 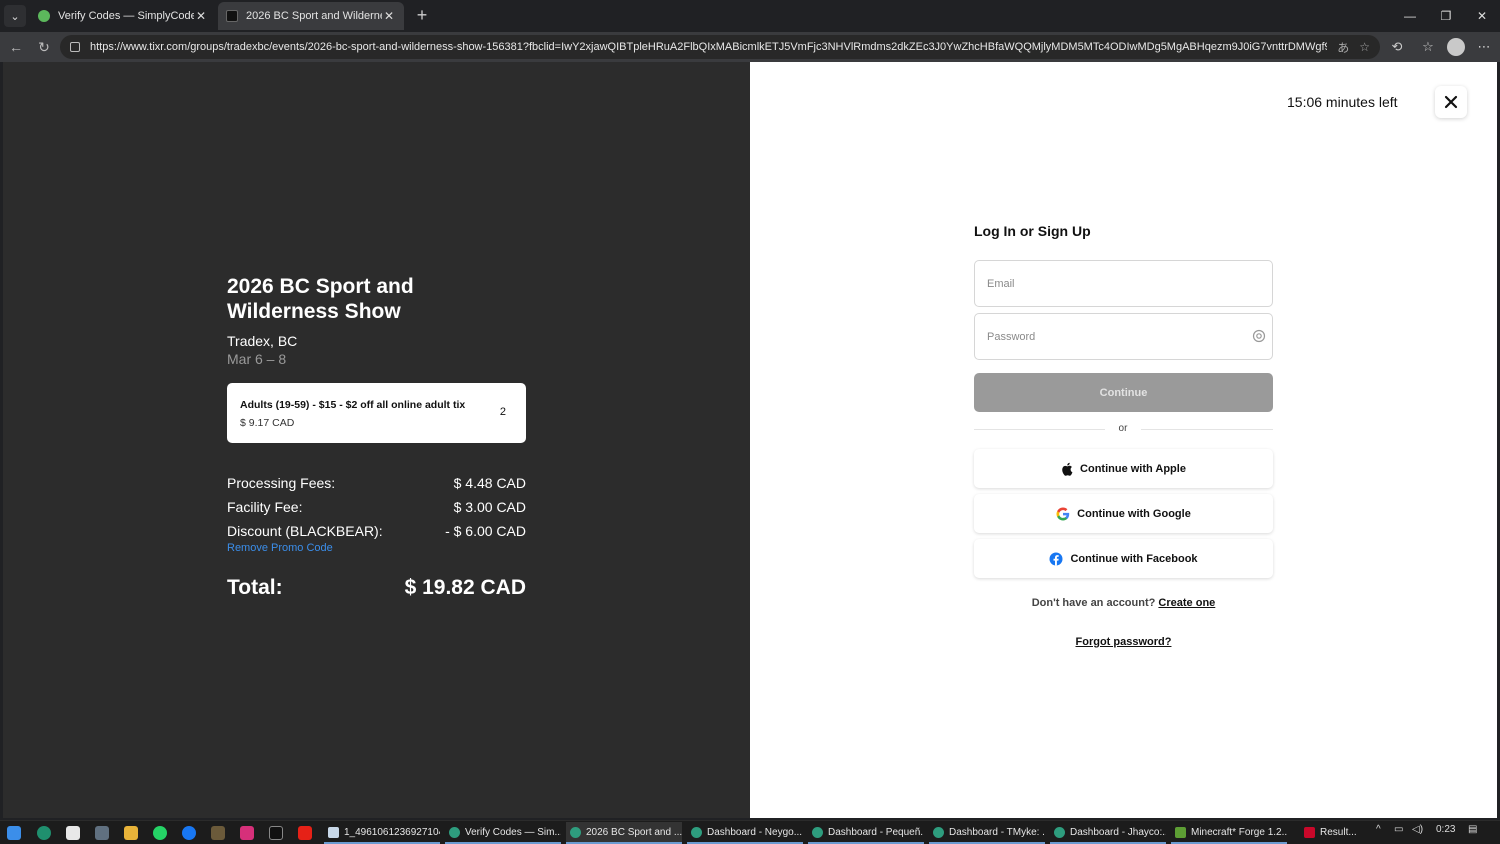 I want to click on notifications-icon: ▤, so click(x=1472, y=829).